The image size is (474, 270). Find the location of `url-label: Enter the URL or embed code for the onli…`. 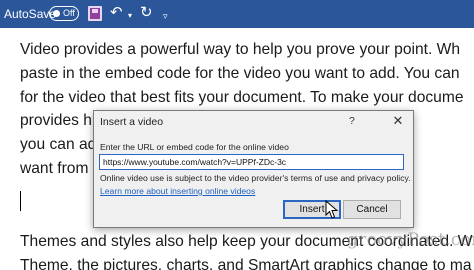

url-label: Enter the URL or embed code for the onli… is located at coordinates (194, 147).